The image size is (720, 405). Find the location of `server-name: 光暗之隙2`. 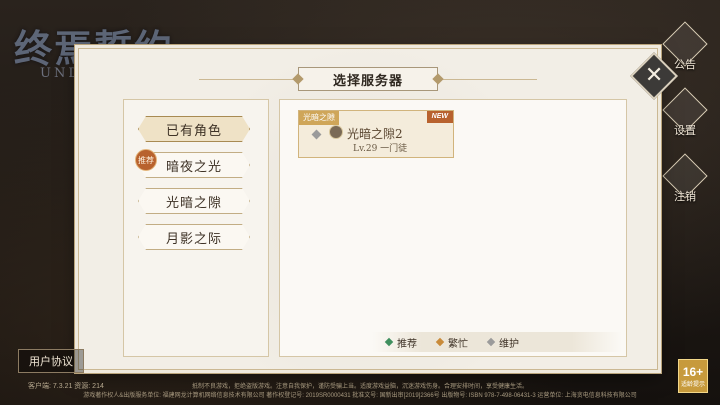

server-name: 光暗之隙2 is located at coordinates (375, 134).